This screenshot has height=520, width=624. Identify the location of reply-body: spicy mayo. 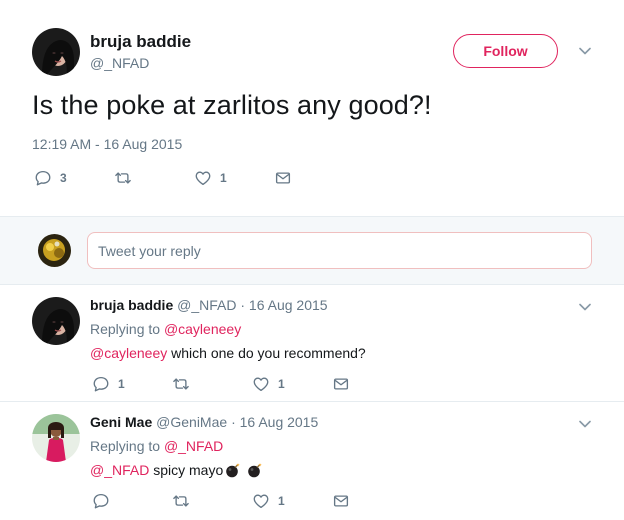
(188, 470).